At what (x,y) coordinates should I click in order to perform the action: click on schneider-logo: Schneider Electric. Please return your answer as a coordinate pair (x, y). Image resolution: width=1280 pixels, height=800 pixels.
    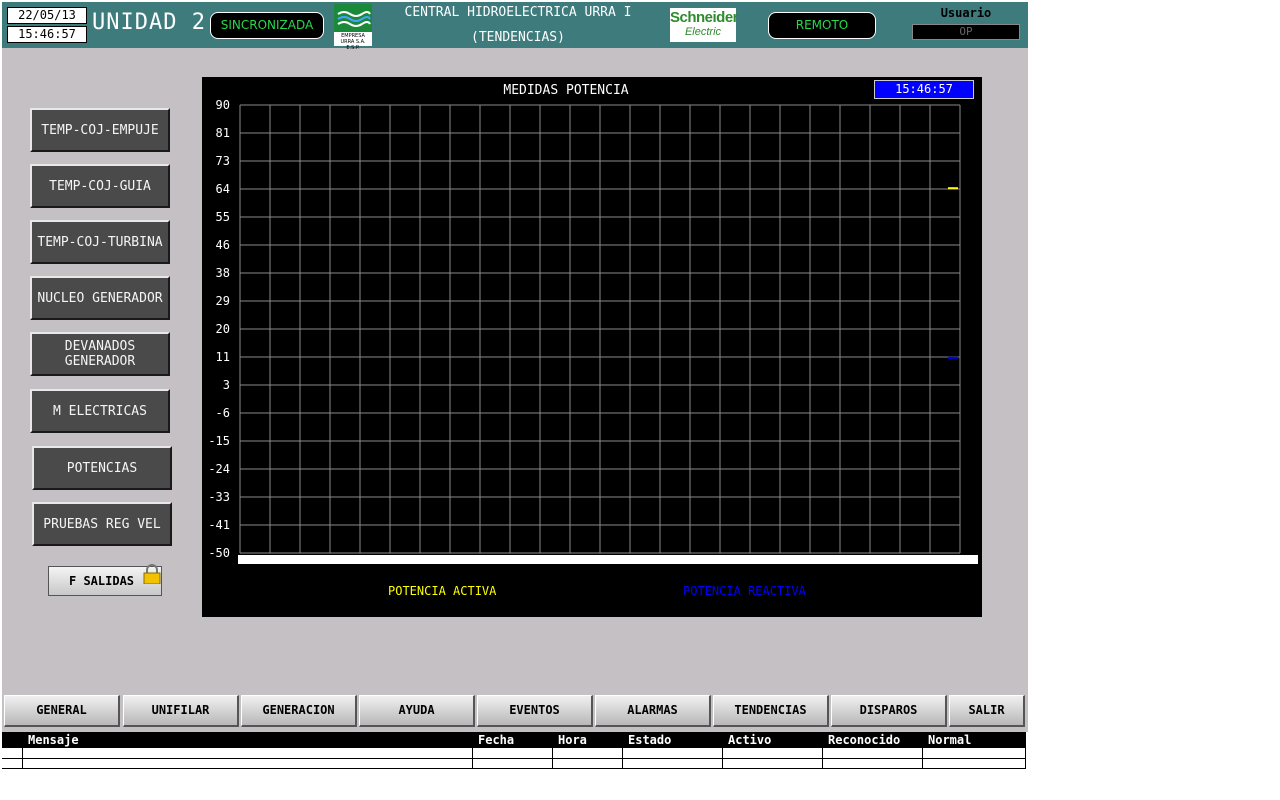
    Looking at the image, I should click on (704, 25).